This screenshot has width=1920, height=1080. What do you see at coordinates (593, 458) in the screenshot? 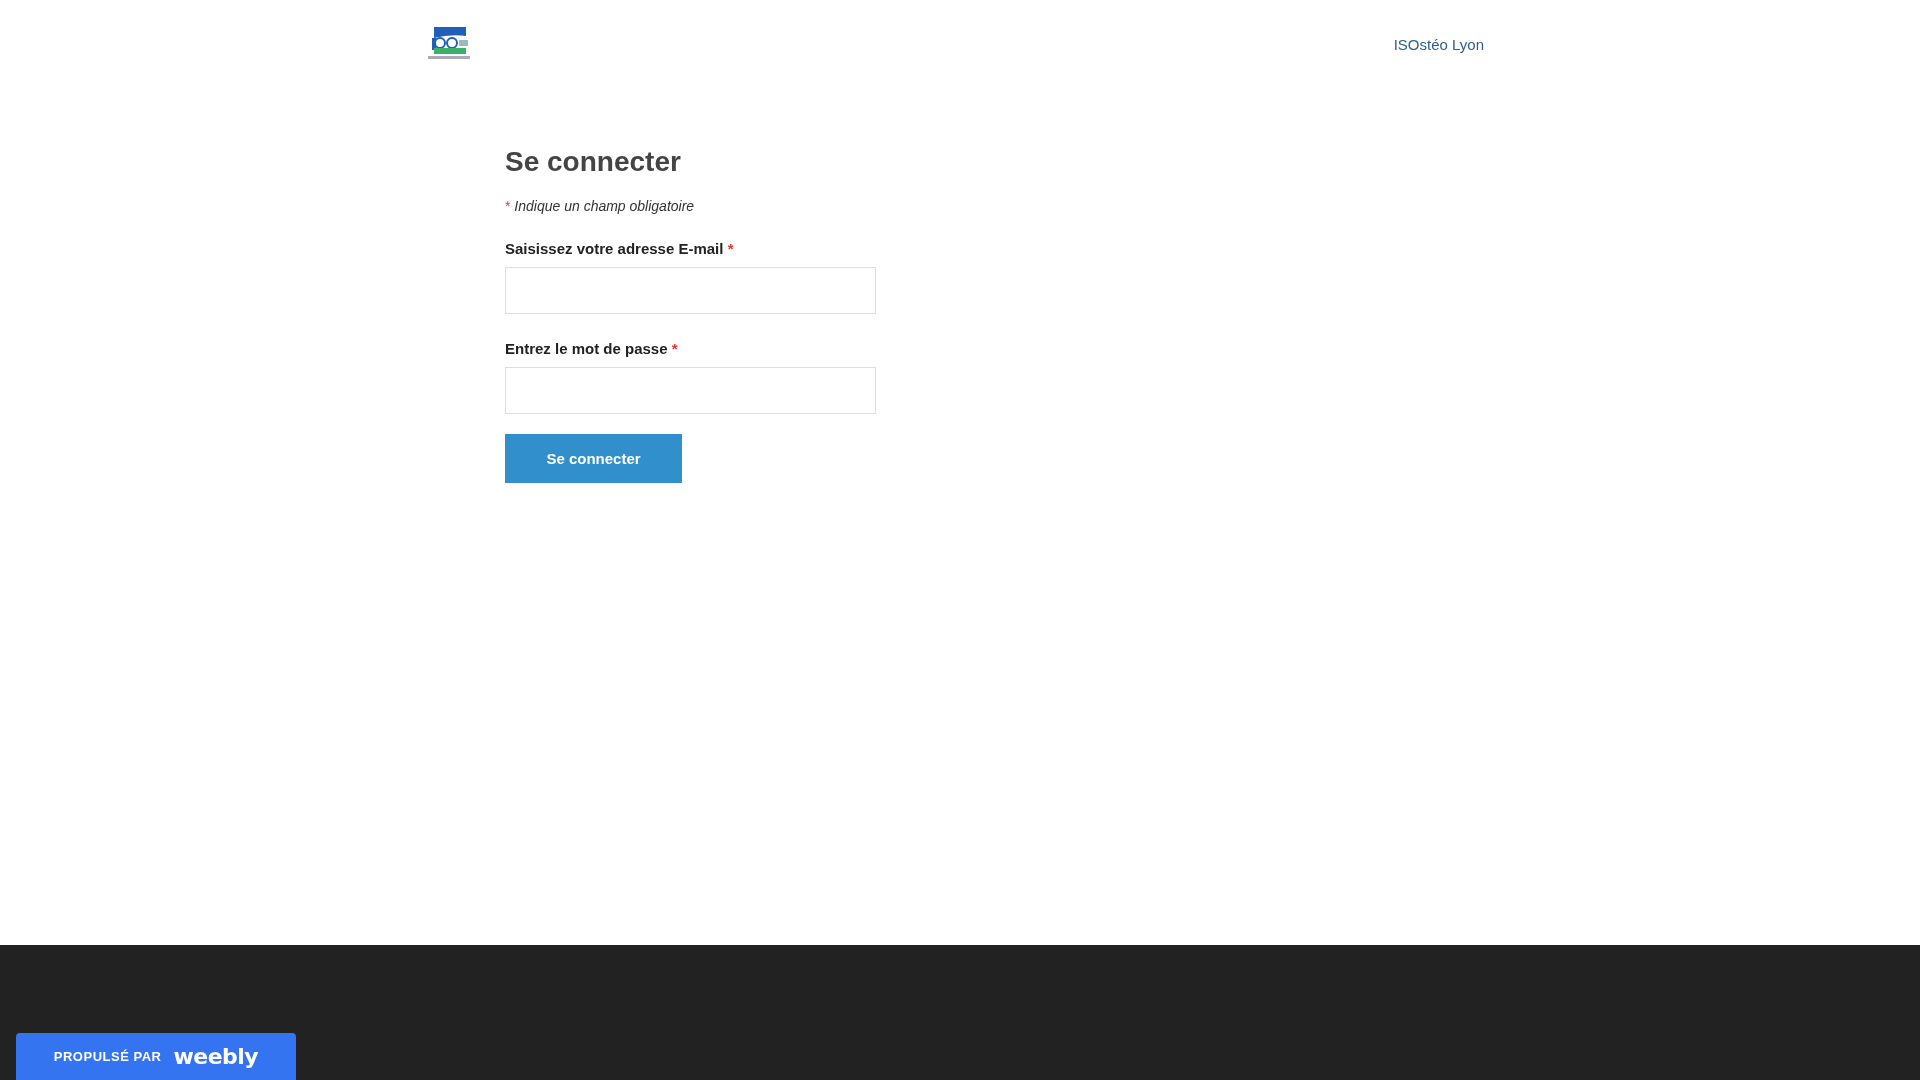
I see `login-button: Se connecter` at bounding box center [593, 458].